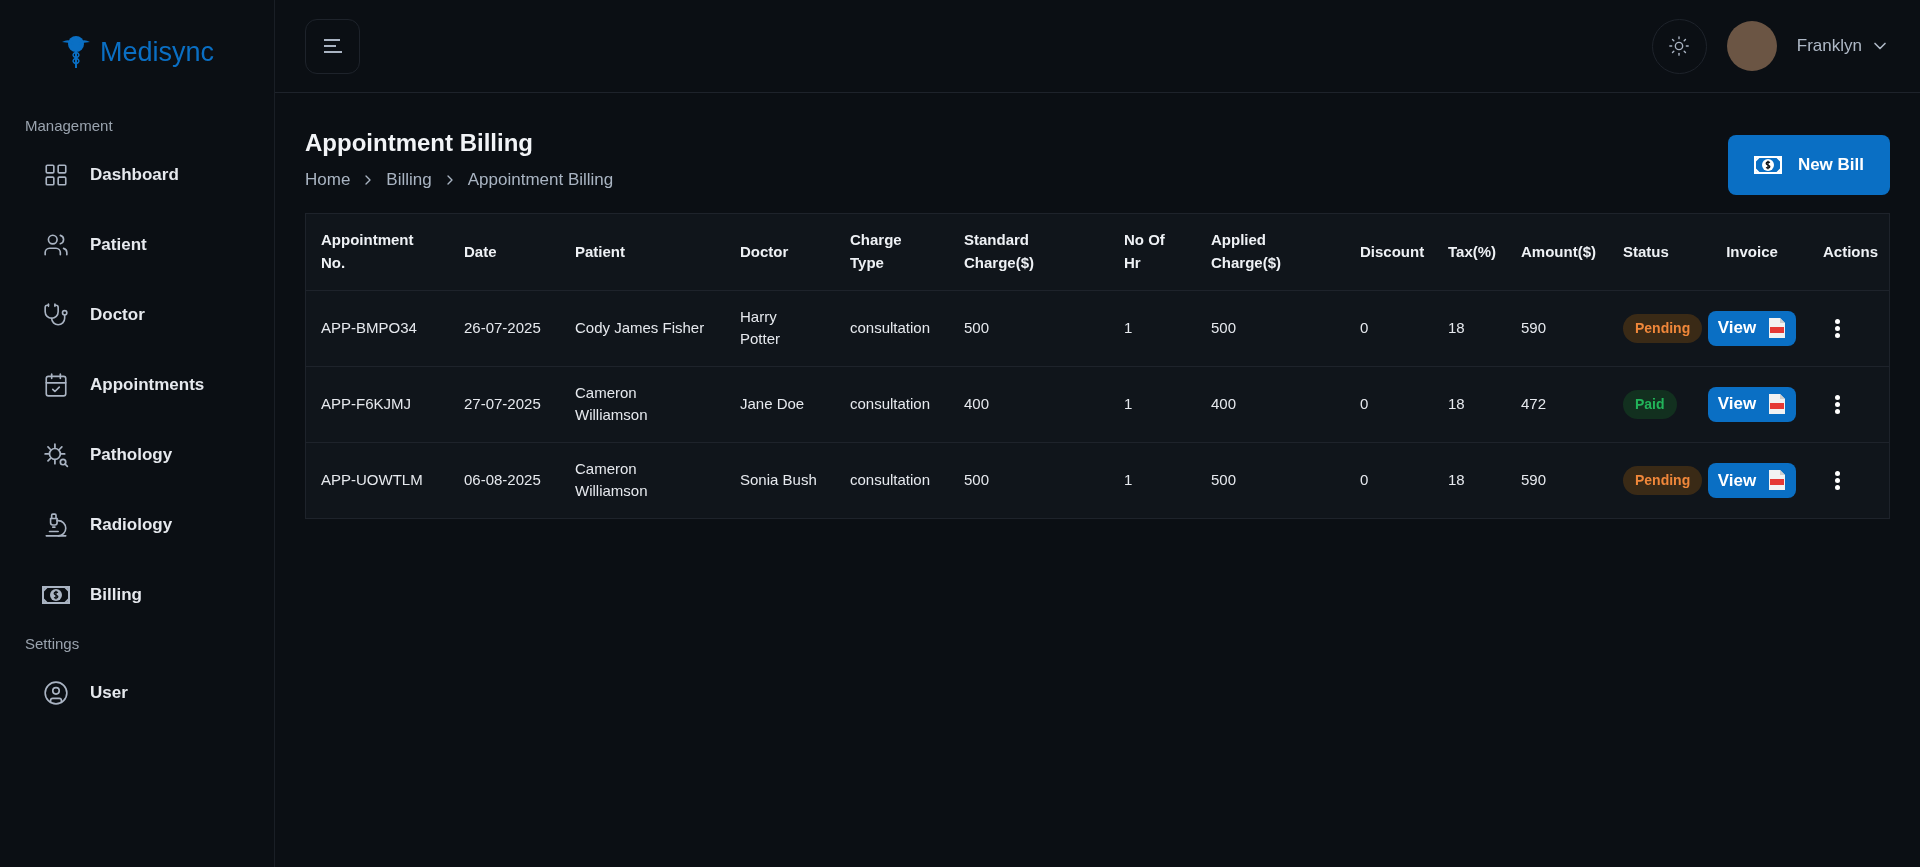 The width and height of the screenshot is (1920, 867). Describe the element at coordinates (56, 525) in the screenshot. I see `microscope-icon` at that location.